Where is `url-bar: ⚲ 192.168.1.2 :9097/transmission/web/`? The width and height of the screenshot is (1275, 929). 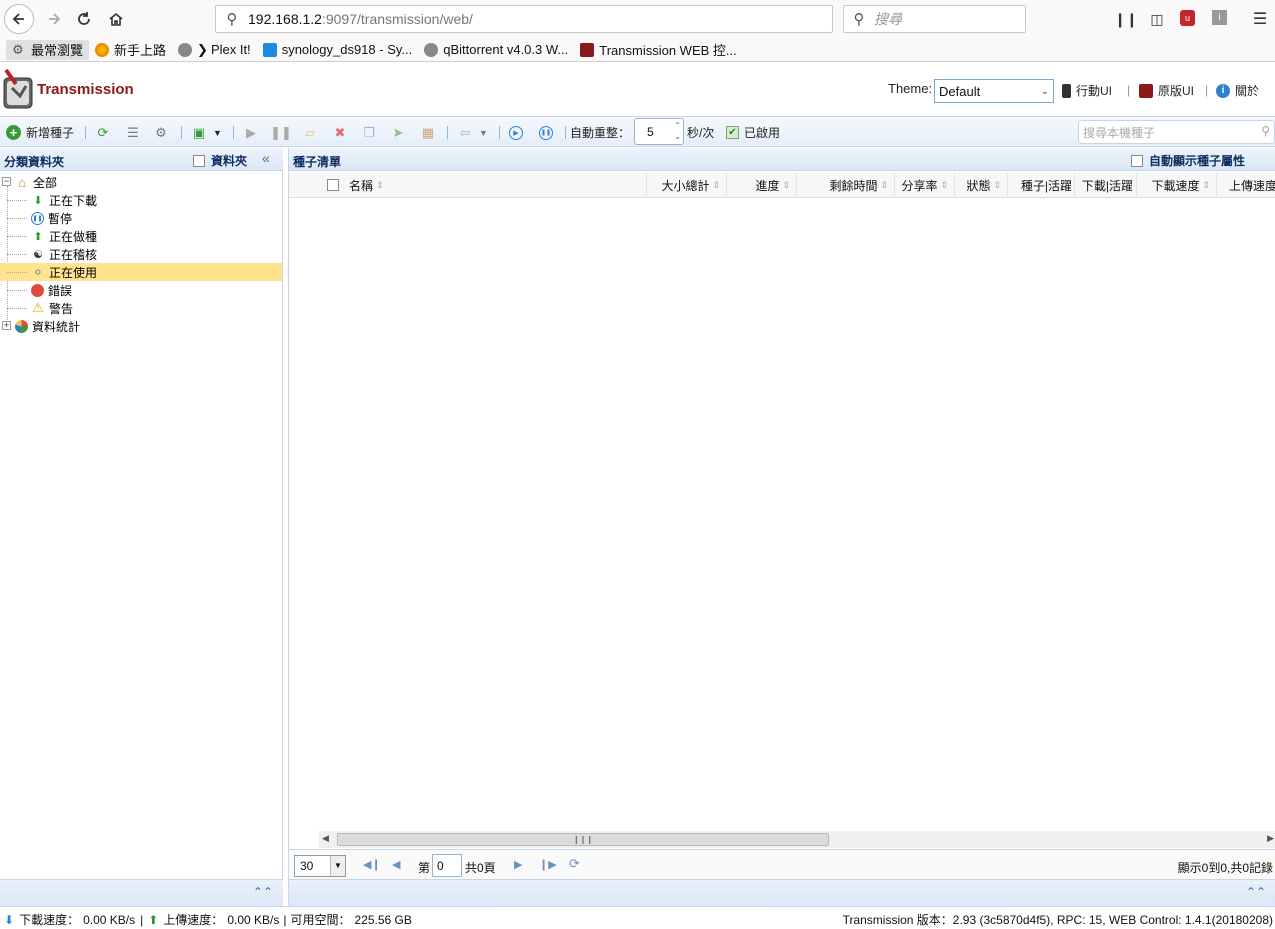
url-bar: ⚲ 192.168.1.2 :9097/transmission/web/ is located at coordinates (524, 19).